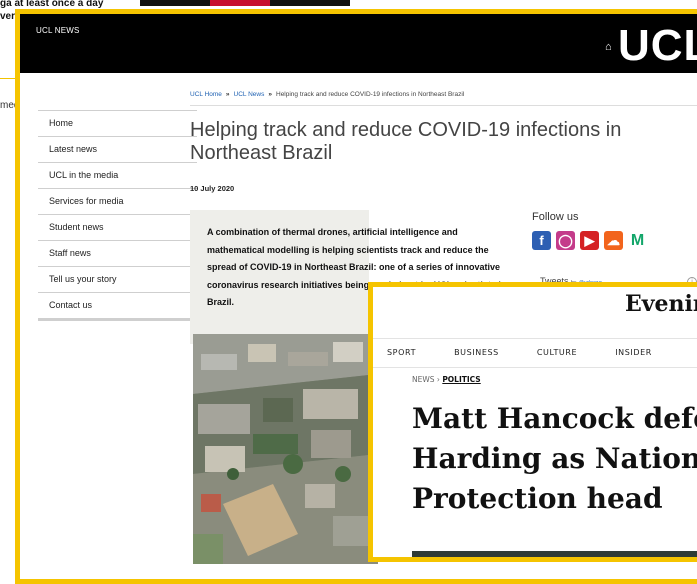  What do you see at coordinates (117, 201) in the screenshot?
I see `sidebar-item-services-for-media: Services for media` at bounding box center [117, 201].